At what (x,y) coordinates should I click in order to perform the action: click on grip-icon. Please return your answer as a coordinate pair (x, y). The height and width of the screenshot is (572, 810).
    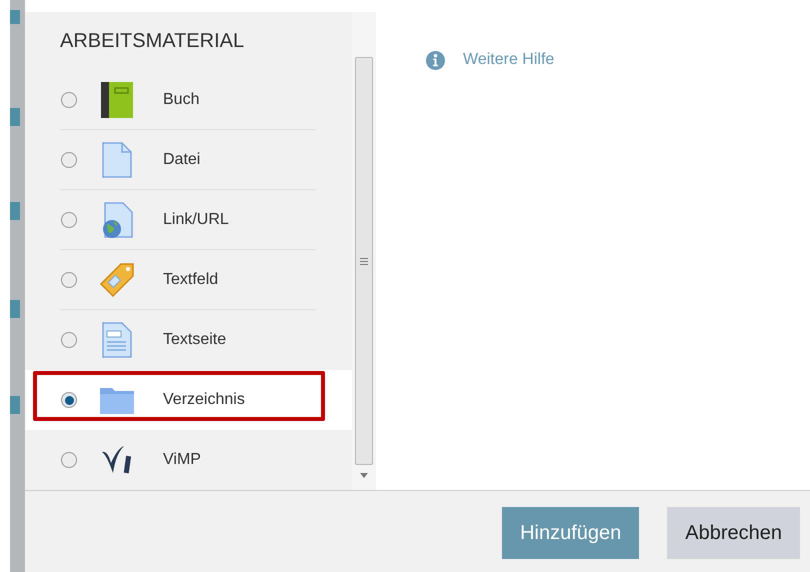
    Looking at the image, I should click on (364, 261).